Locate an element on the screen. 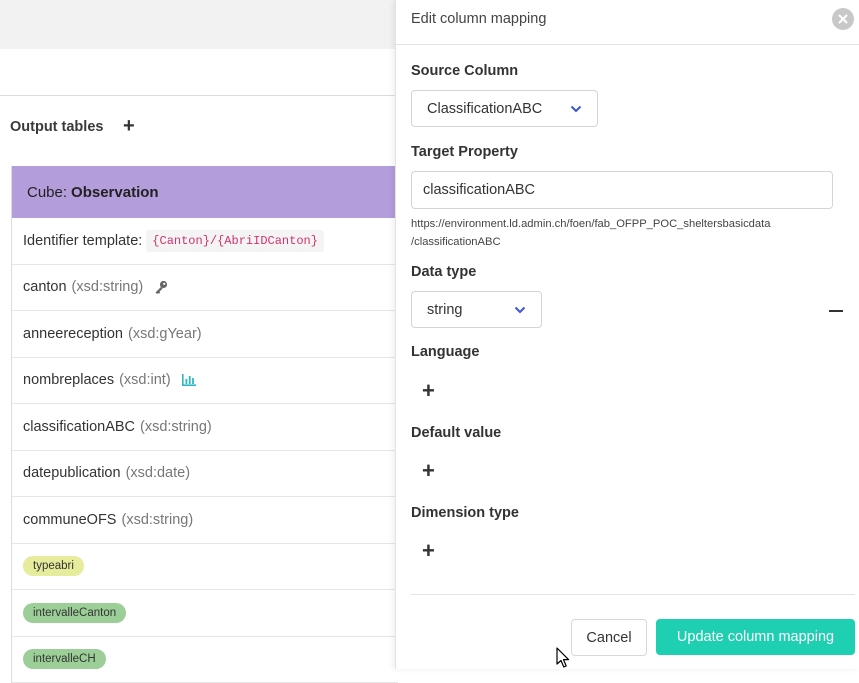 This screenshot has height=683, width=859. close-icon is located at coordinates (843, 19).